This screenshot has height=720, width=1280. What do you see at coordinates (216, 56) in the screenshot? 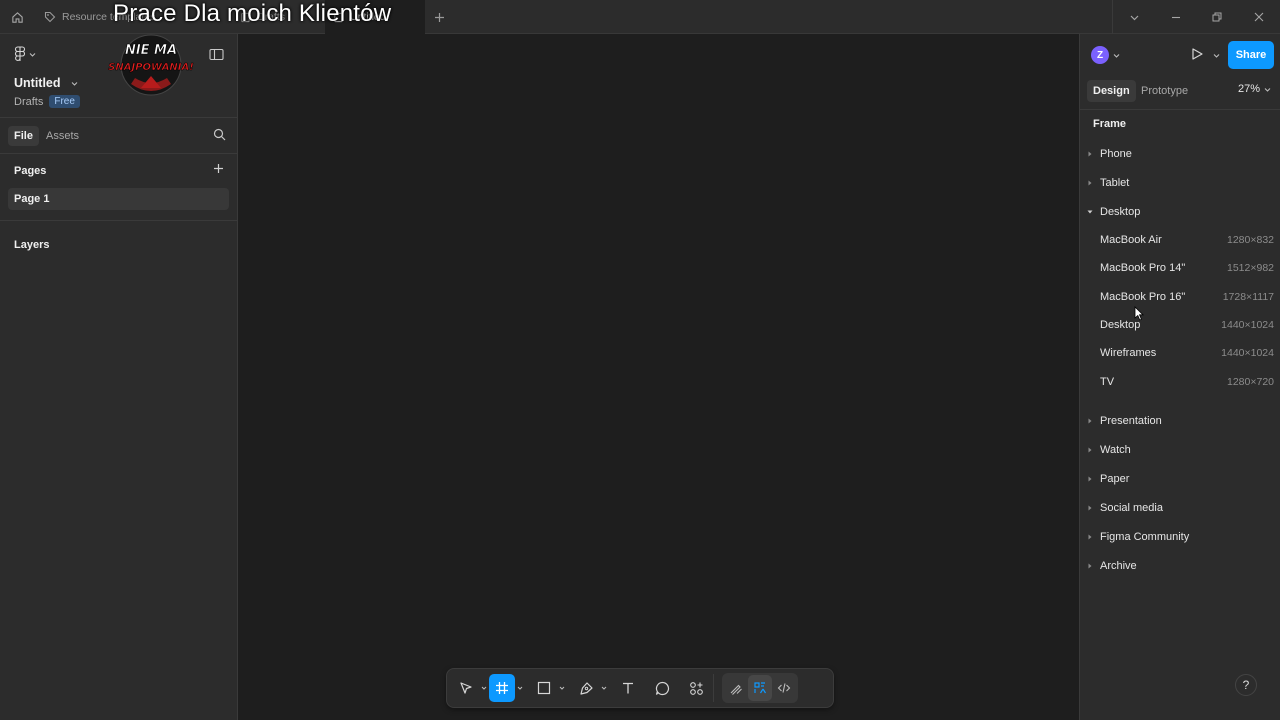
I see `toggle-ui-button` at bounding box center [216, 56].